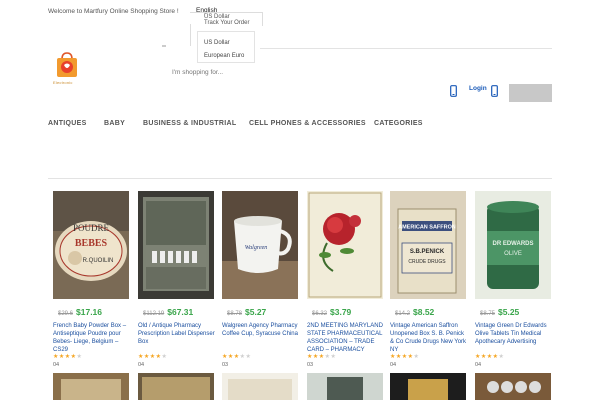 The image size is (600, 400). Describe the element at coordinates (478, 88) in the screenshot. I see `login-link: Login` at that location.